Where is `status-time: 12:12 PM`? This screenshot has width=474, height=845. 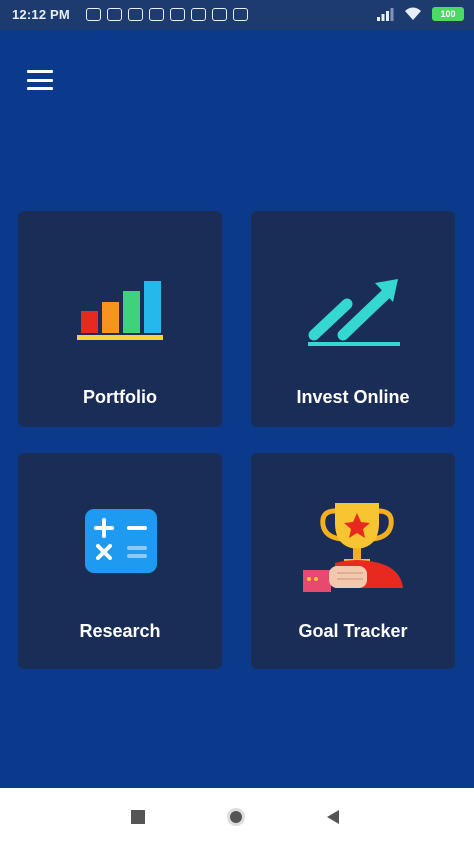
status-time: 12:12 PM is located at coordinates (41, 14).